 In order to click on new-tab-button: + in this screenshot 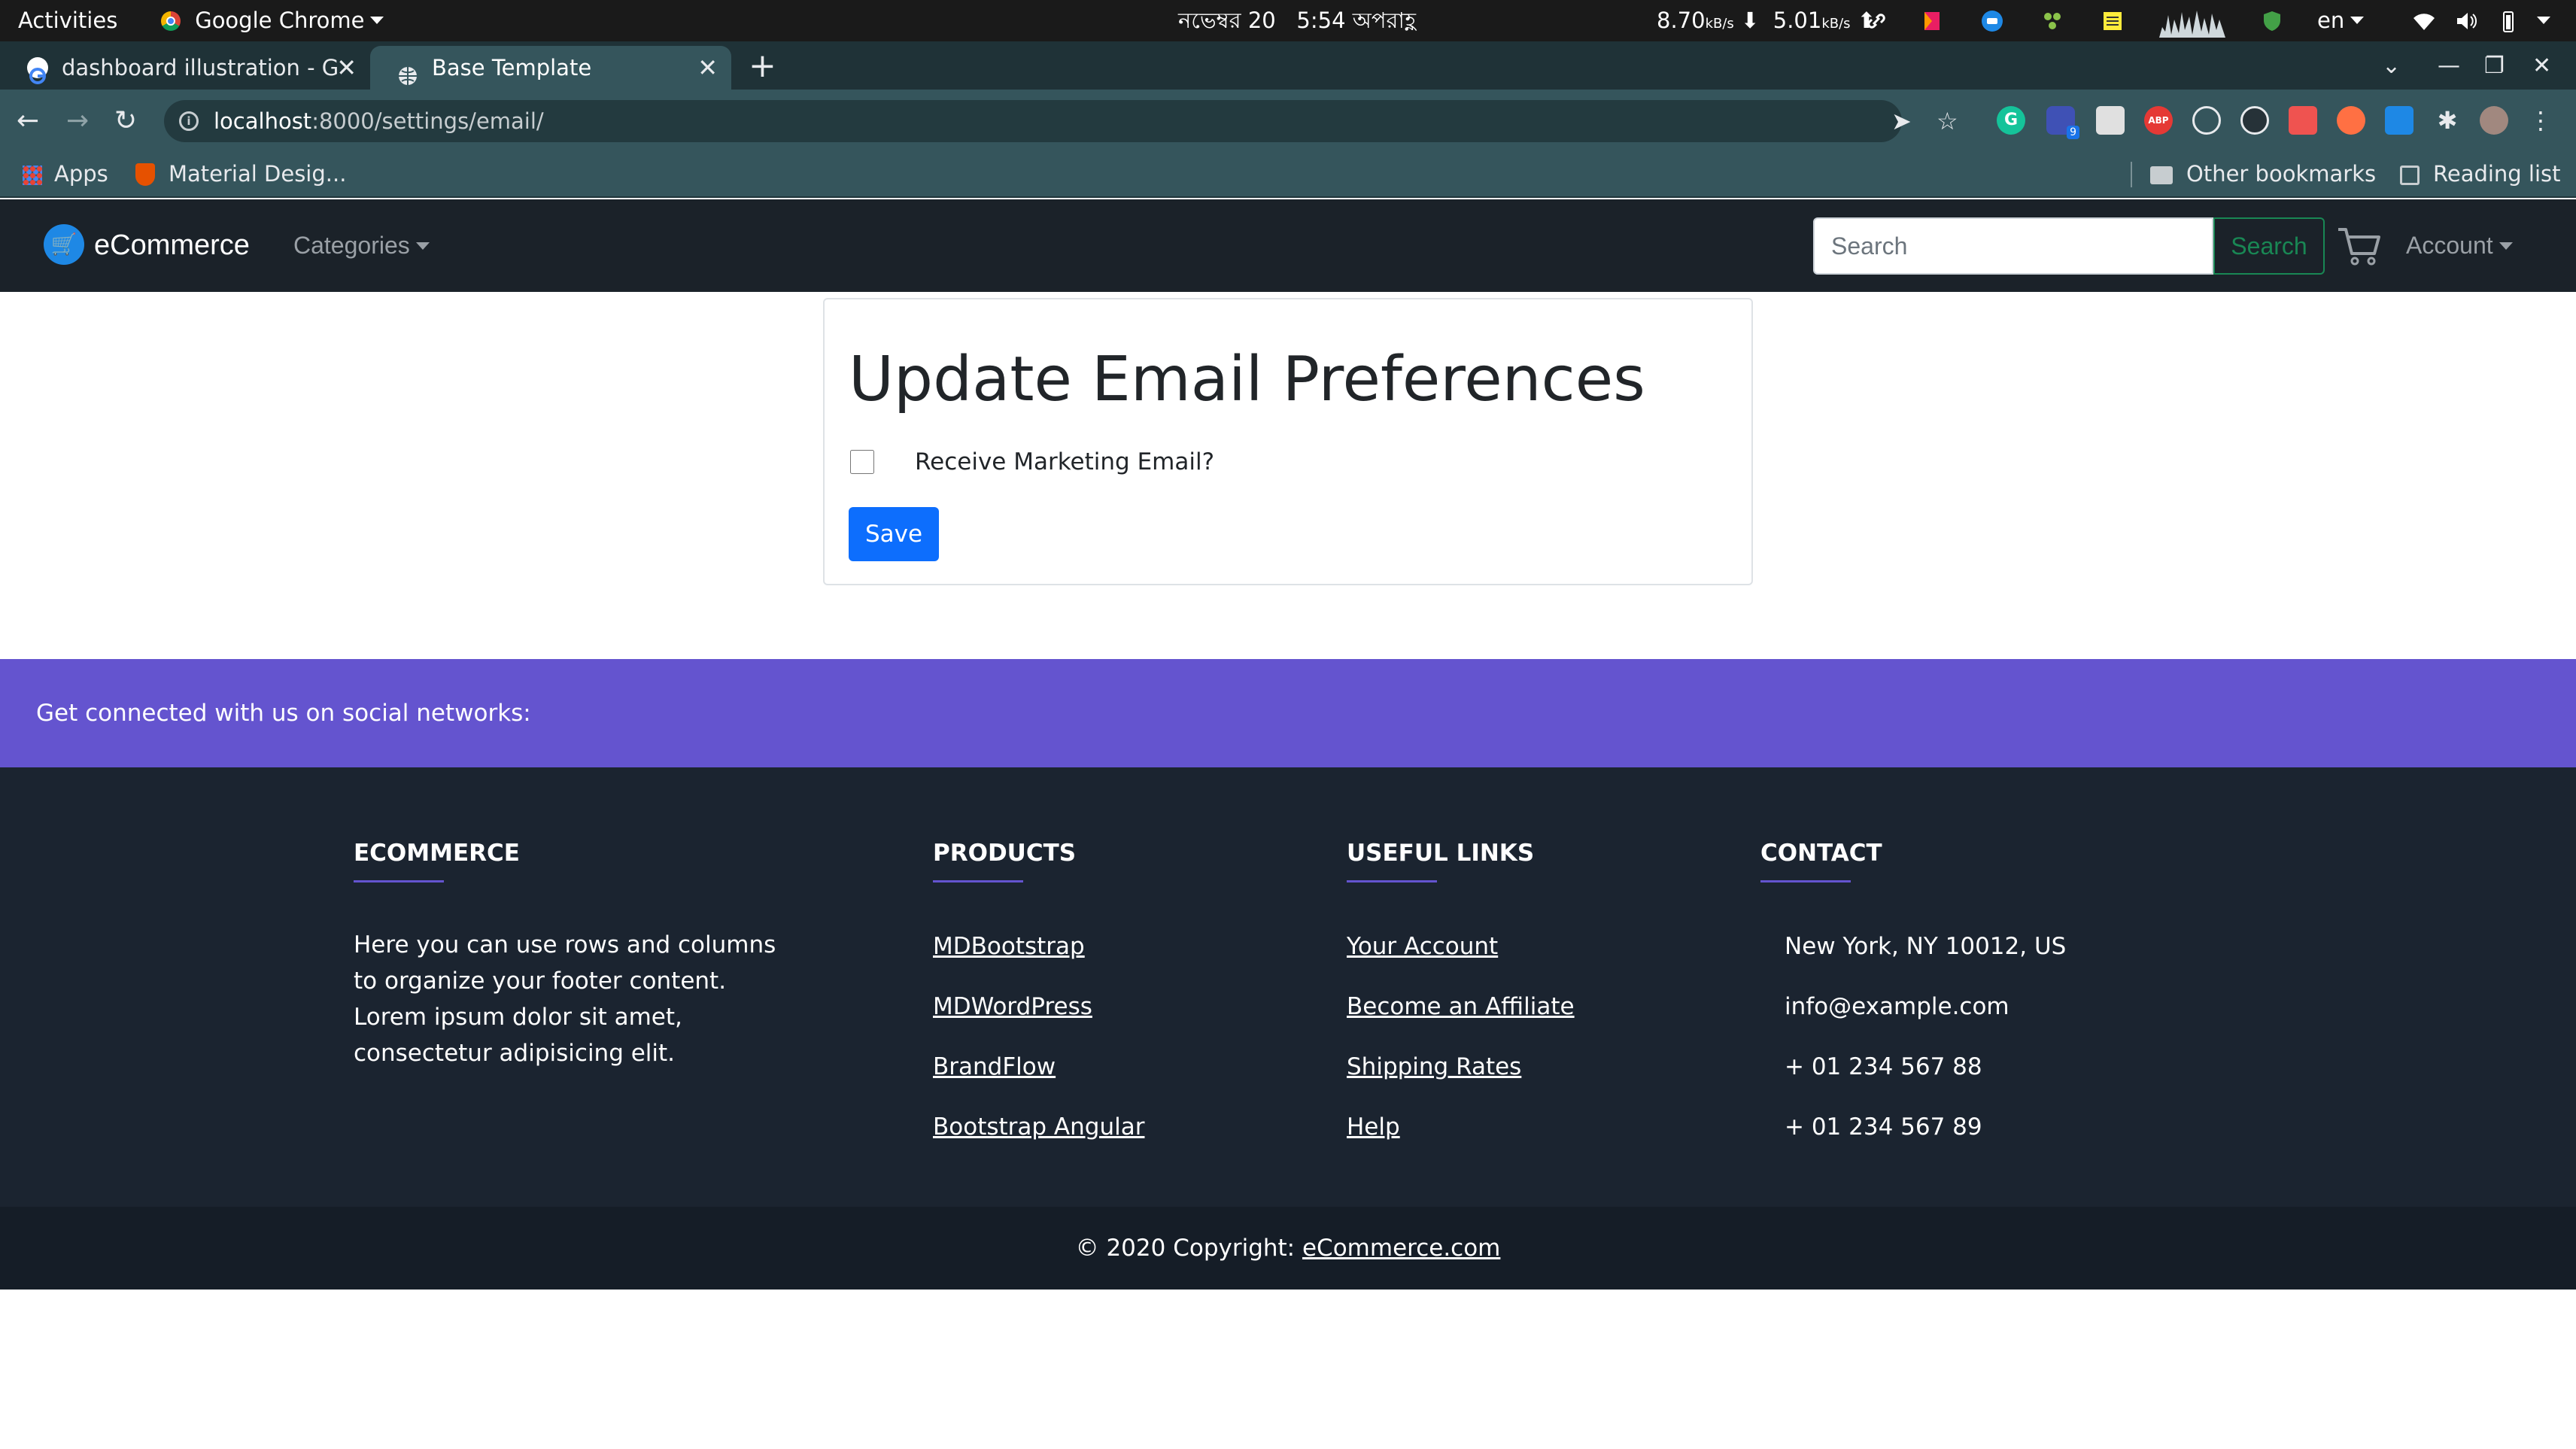, I will do `click(763, 66)`.